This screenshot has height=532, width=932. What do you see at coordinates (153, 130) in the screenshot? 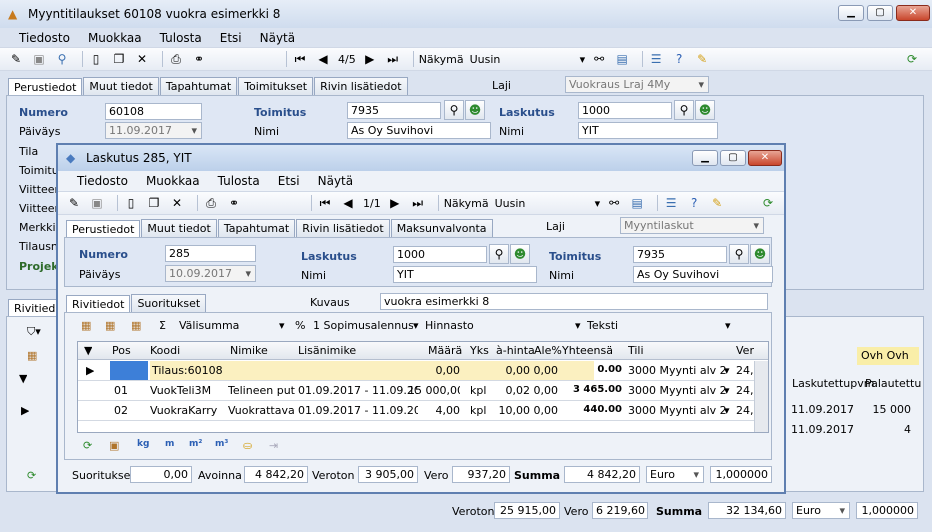
I see `paivays-field: 11.09.2017` at bounding box center [153, 130].